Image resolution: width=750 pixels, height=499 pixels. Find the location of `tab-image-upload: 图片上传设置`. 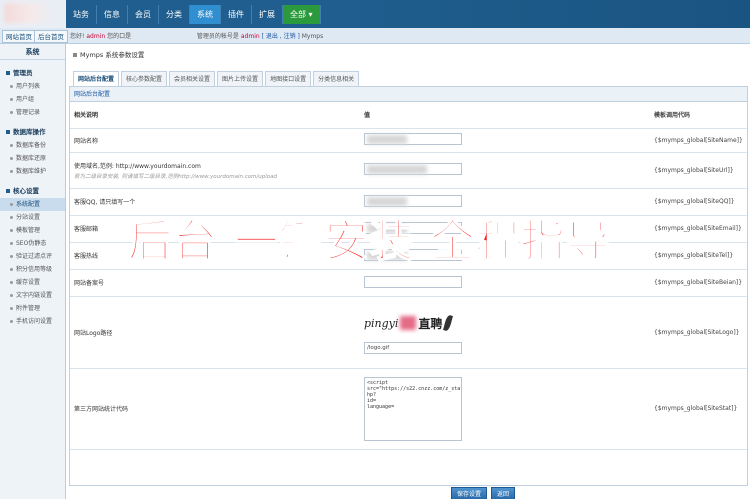

tab-image-upload: 图片上传设置 is located at coordinates (240, 78).